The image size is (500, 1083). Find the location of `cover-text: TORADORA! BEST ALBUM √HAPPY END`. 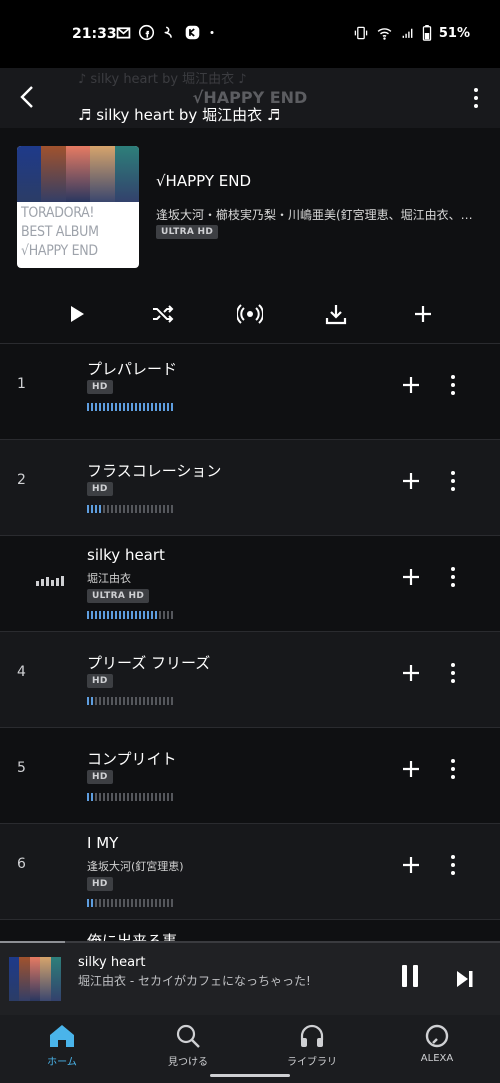

cover-text: TORADORA! BEST ALBUM √HAPPY END is located at coordinates (60, 232).